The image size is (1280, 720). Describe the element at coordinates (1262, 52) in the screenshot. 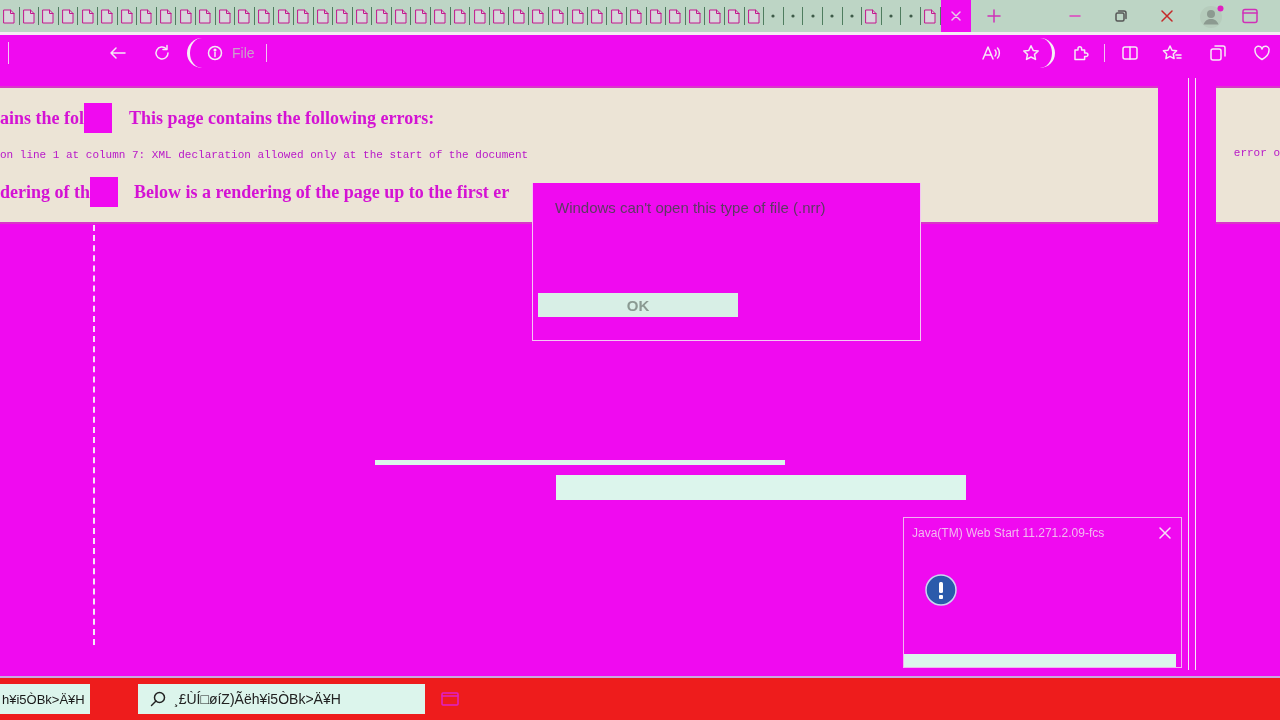

I see `heart-icon` at that location.